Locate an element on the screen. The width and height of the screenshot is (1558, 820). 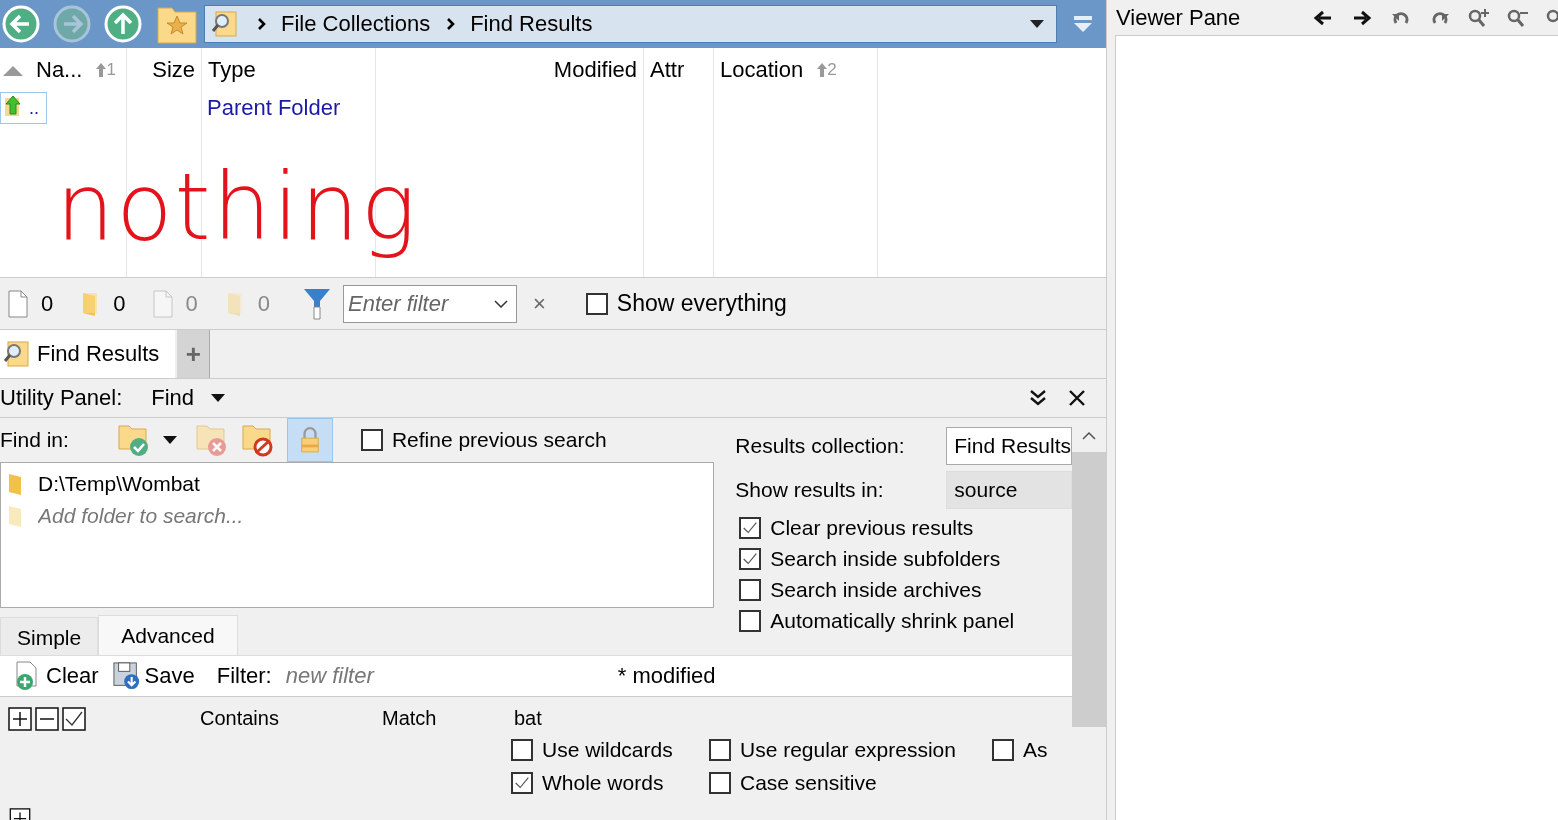
checkbox-label: Use regular expression is located at coordinates (848, 750).